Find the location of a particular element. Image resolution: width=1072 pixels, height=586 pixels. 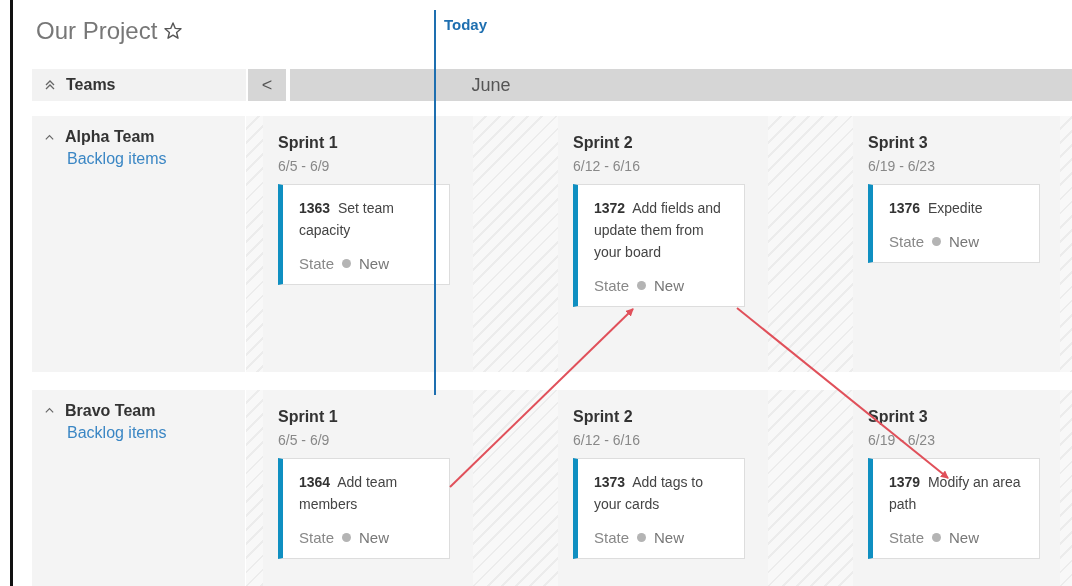

collapse-icon is located at coordinates (50, 85).